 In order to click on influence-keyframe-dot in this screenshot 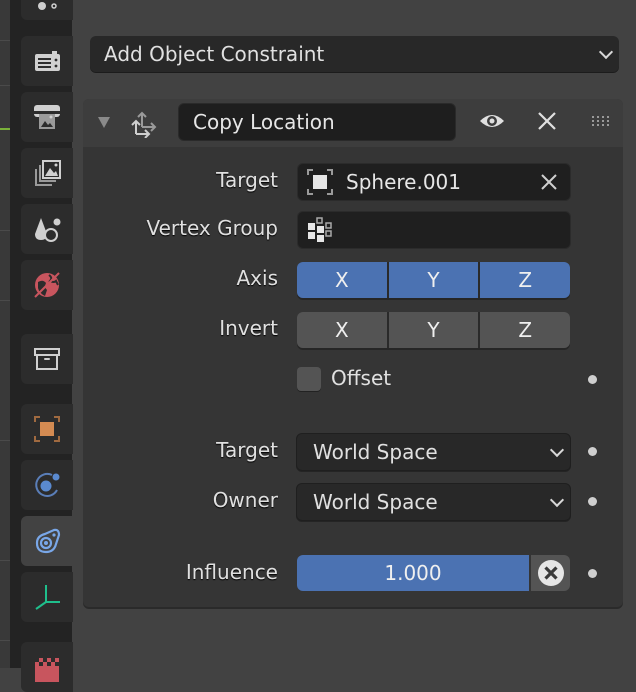, I will do `click(592, 573)`.